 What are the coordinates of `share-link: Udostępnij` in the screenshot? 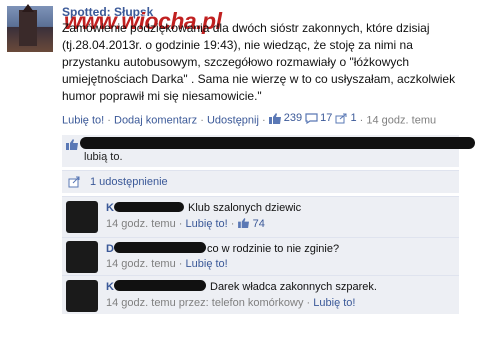 It's located at (233, 121).